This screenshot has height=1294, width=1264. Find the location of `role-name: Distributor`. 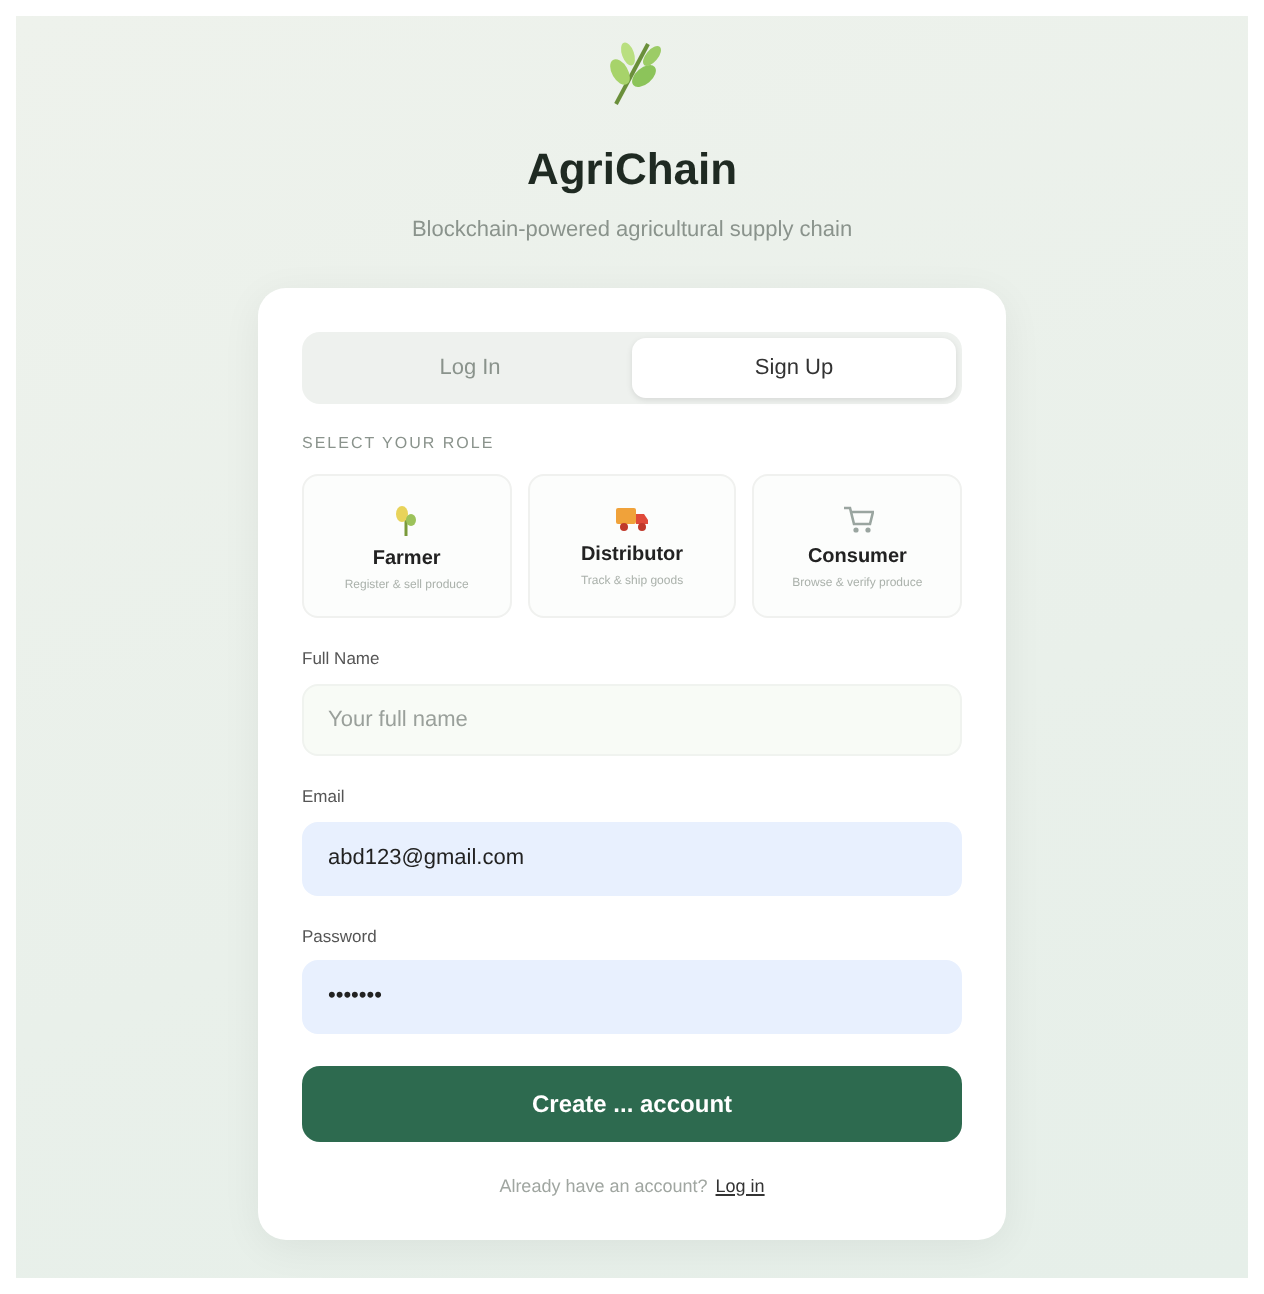

role-name: Distributor is located at coordinates (632, 556).